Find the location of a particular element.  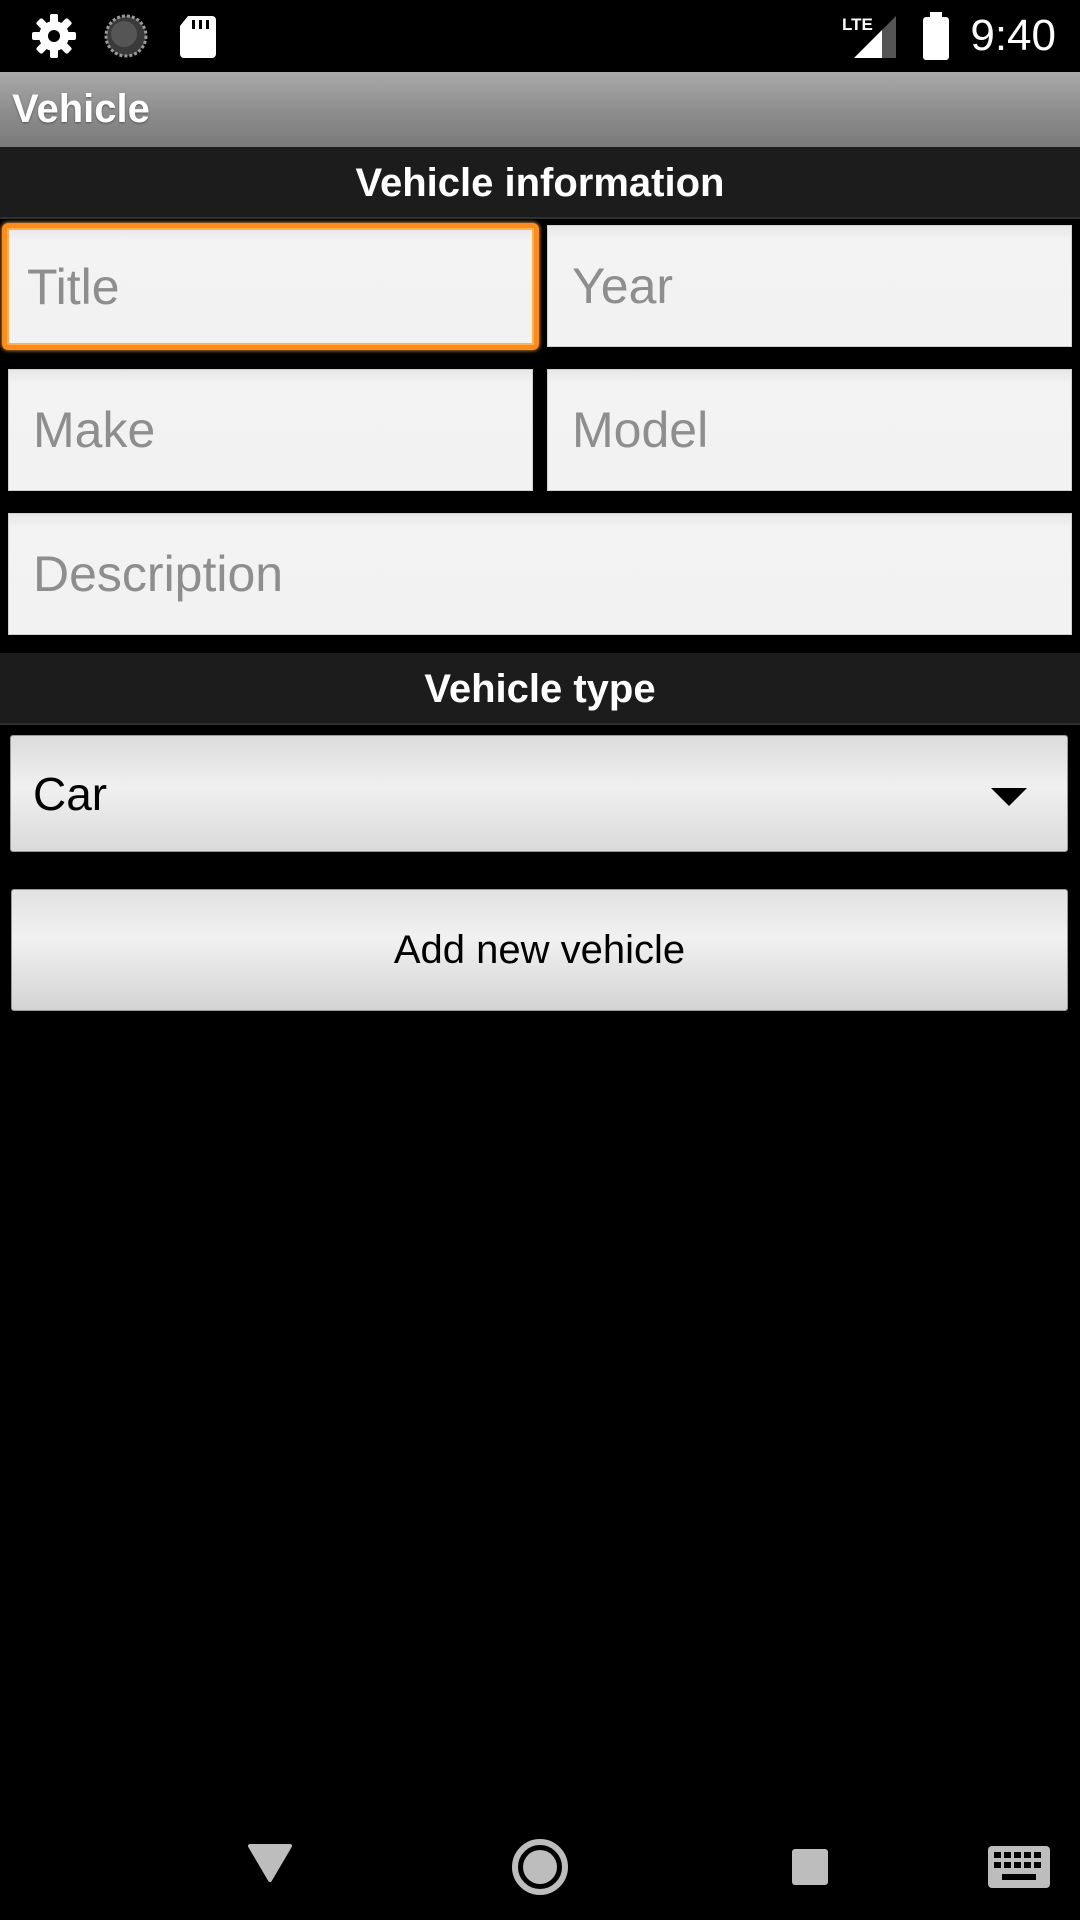

status-time: 9:40 is located at coordinates (1013, 35).